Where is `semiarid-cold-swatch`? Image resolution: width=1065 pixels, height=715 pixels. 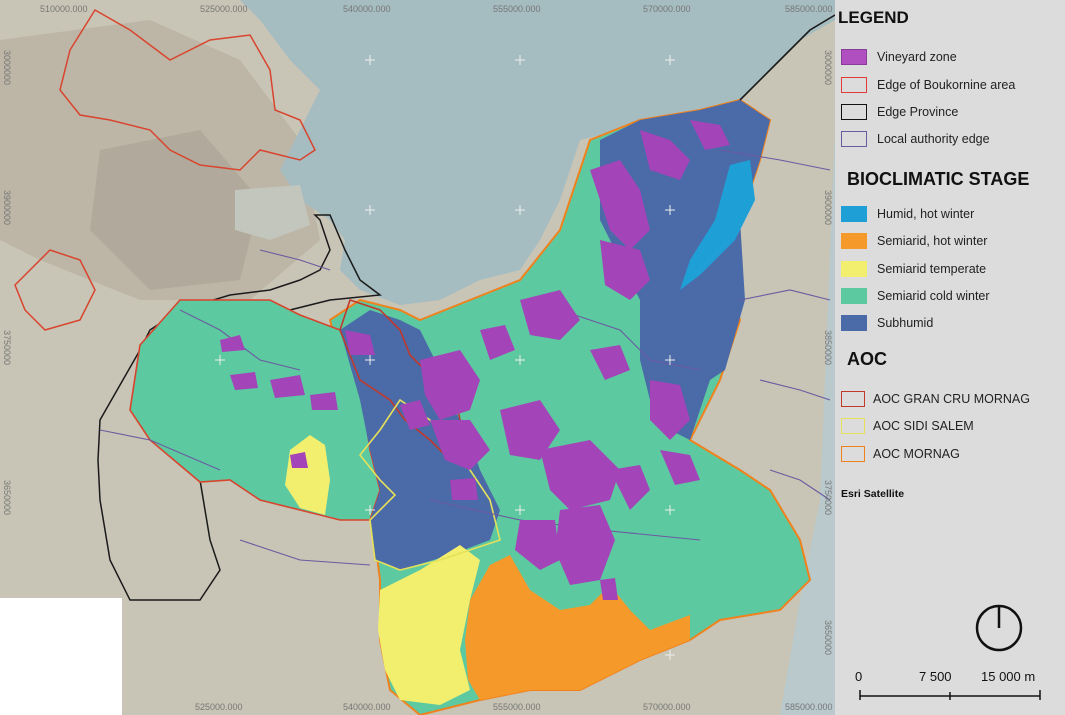 semiarid-cold-swatch is located at coordinates (854, 296).